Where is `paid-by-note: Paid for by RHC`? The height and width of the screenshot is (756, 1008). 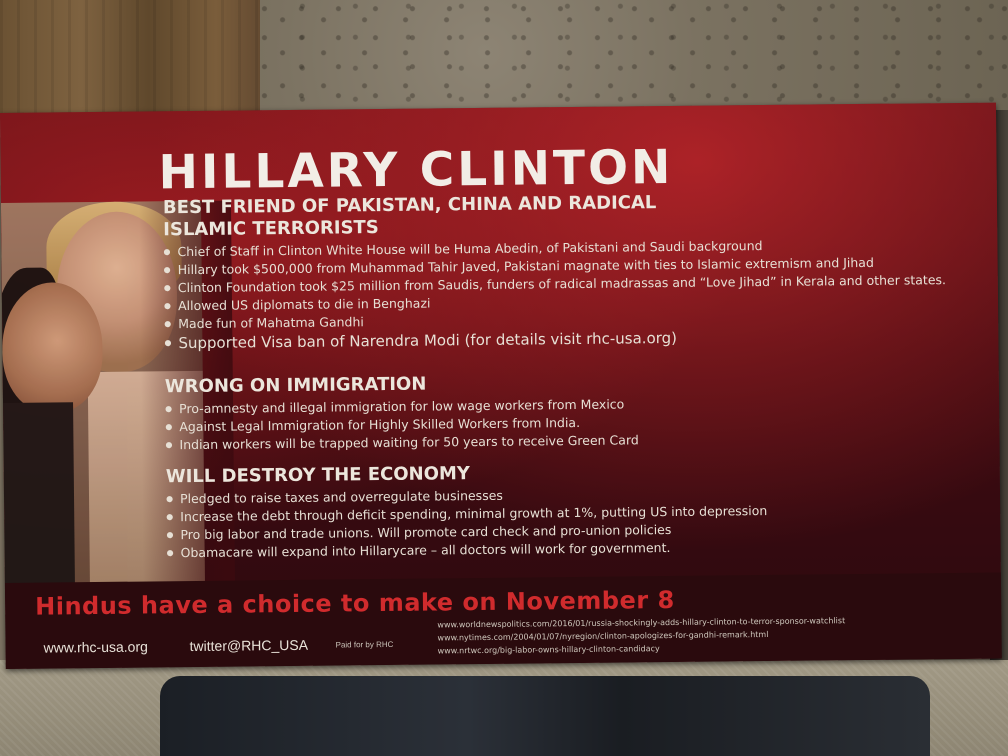 paid-by-note: Paid for by RHC is located at coordinates (364, 644).